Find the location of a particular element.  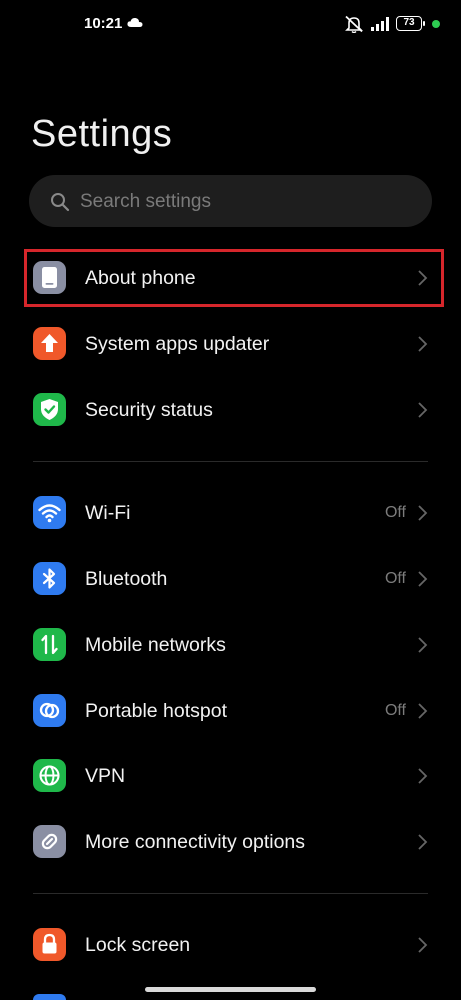

battery-level: 73 is located at coordinates (409, 22).